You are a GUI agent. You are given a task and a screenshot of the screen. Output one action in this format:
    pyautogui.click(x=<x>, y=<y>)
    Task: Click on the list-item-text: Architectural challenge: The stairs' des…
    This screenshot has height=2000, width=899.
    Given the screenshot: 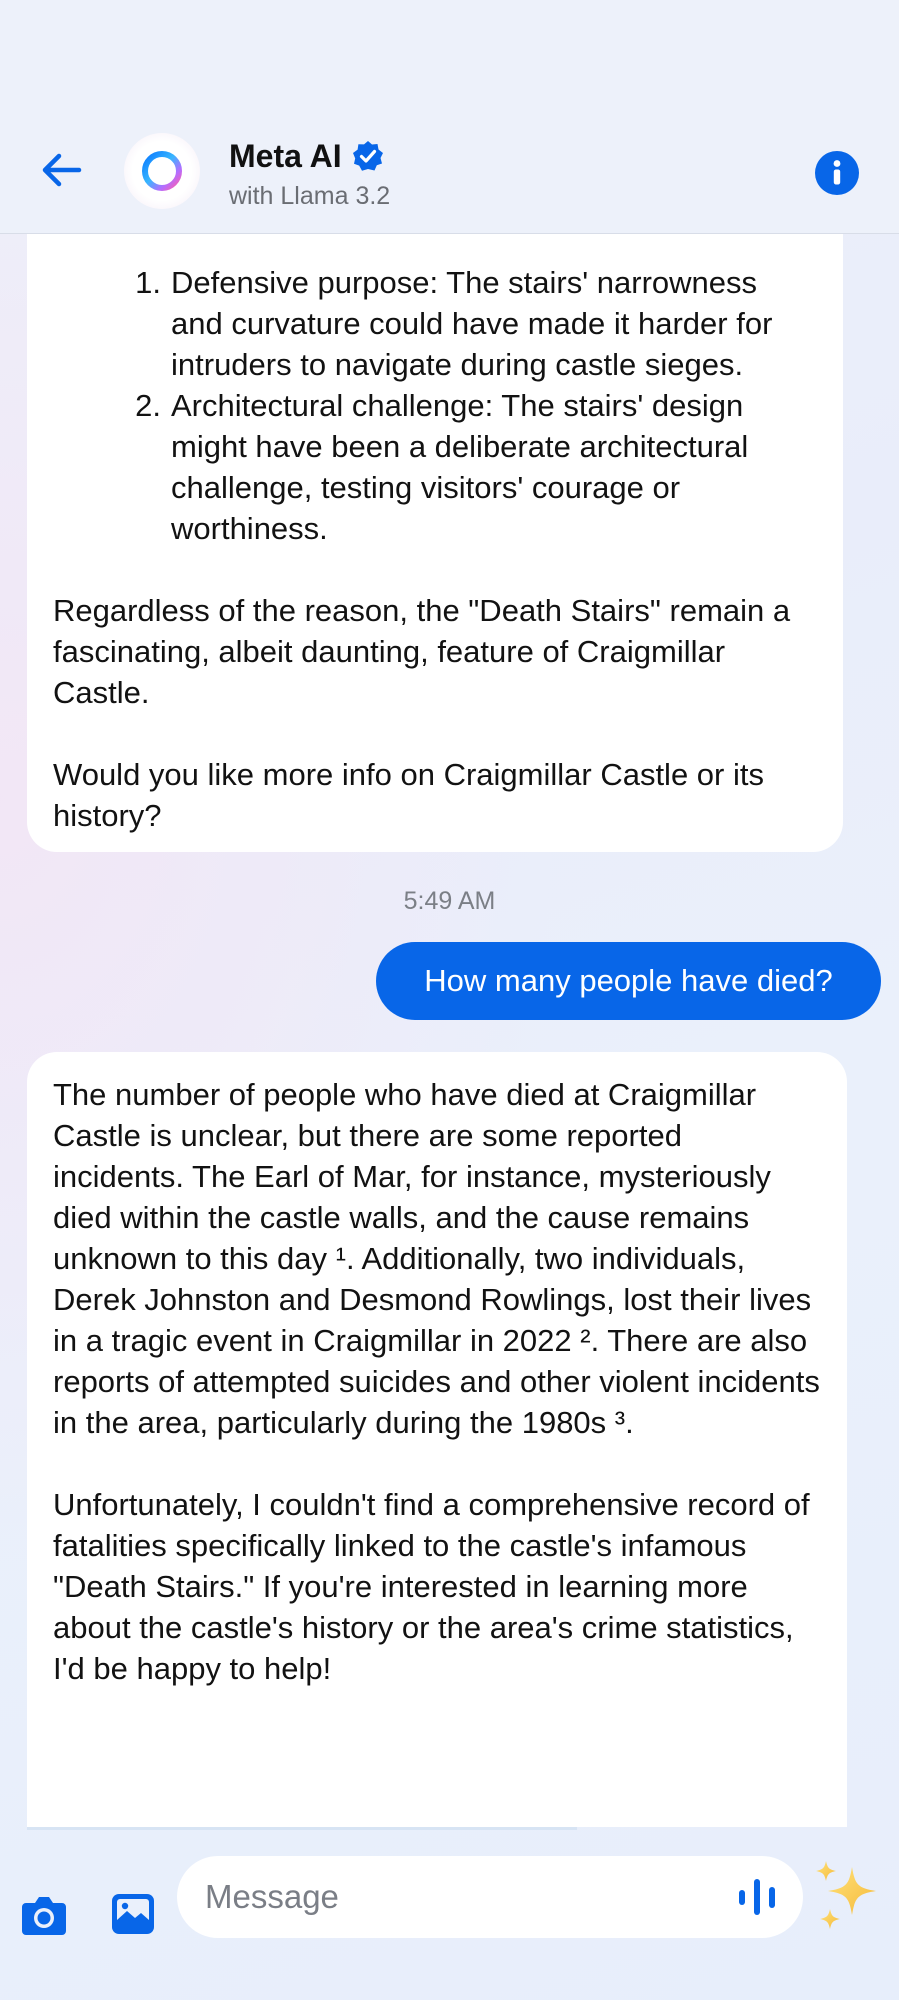 What is the action you would take?
    pyautogui.click(x=460, y=467)
    